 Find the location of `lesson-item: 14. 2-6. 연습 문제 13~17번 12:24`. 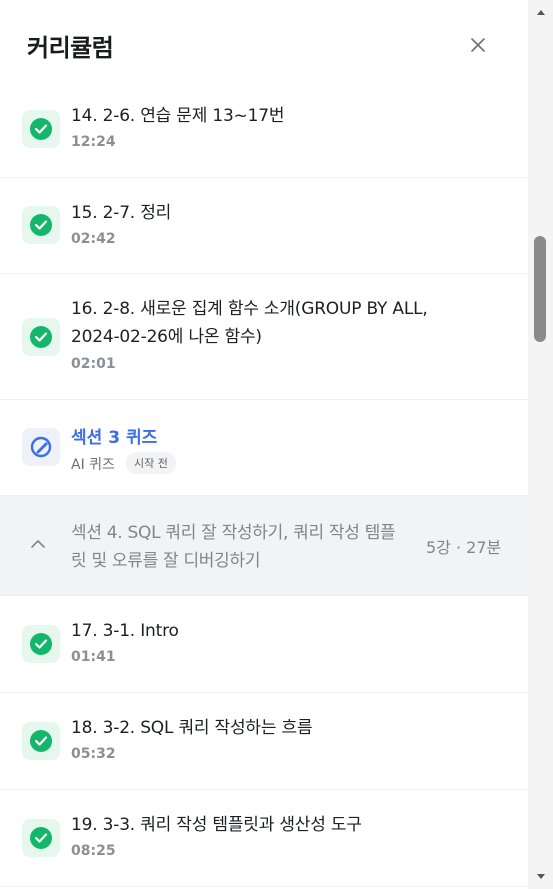

lesson-item: 14. 2-6. 연습 문제 13~17번 12:24 is located at coordinates (264, 134).